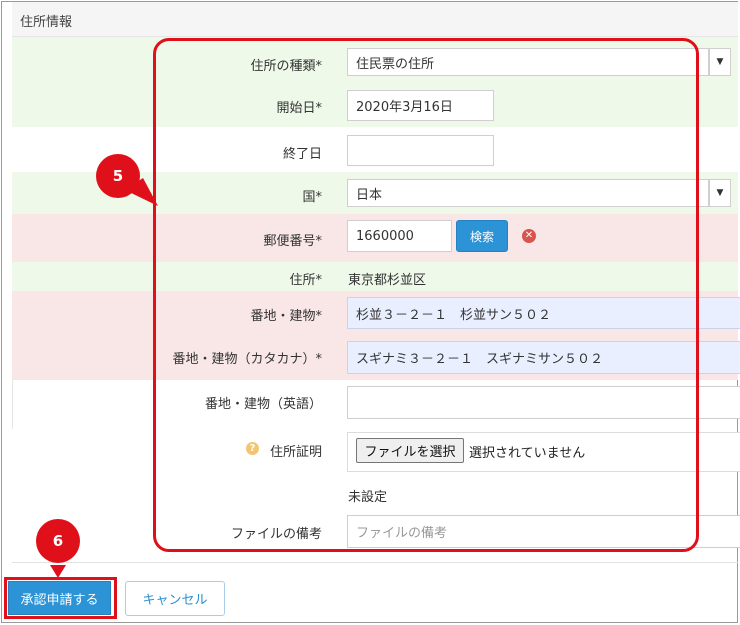  I want to click on step-5-badge: 5, so click(118, 176).